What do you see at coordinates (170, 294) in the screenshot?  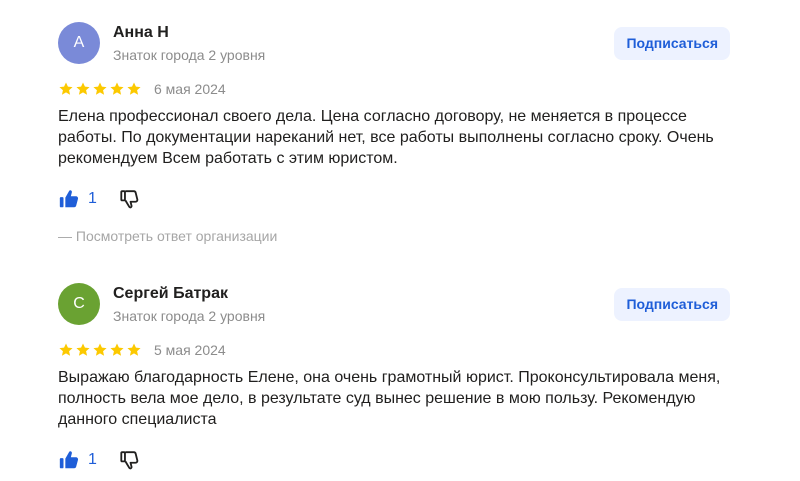 I see `author-name: Сергей Батрак` at bounding box center [170, 294].